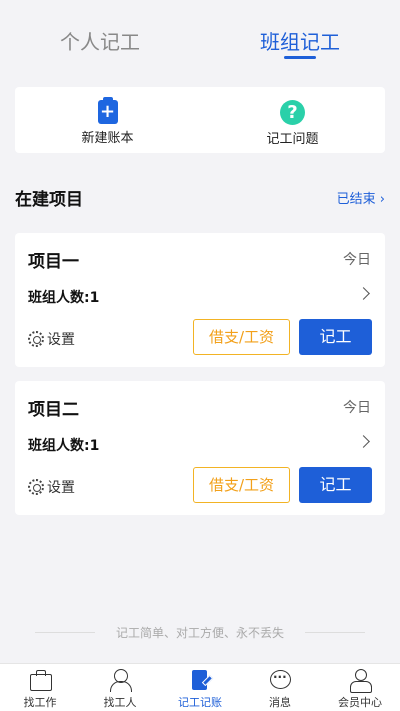  I want to click on tab-personal-record: 个人记工, so click(100, 39).